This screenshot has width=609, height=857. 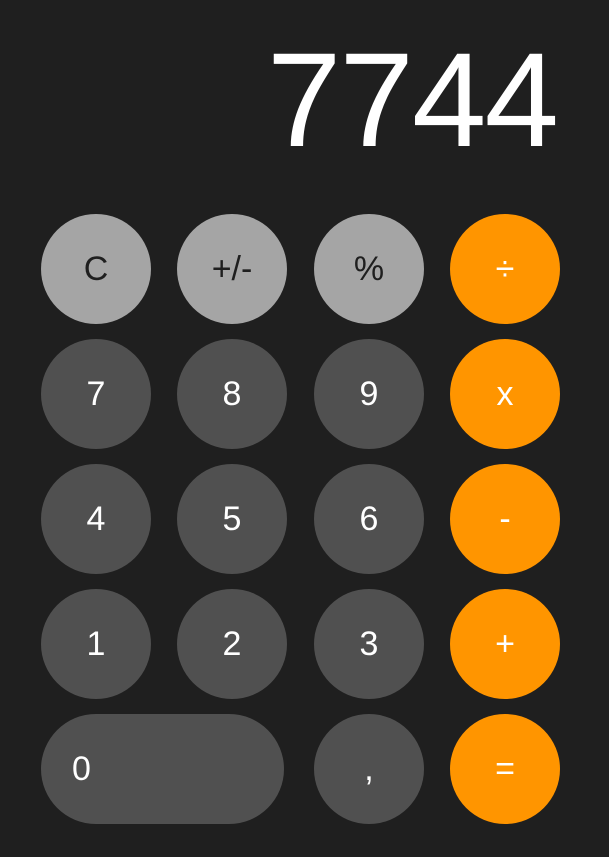 What do you see at coordinates (96, 644) in the screenshot?
I see `digit-1-button: 1` at bounding box center [96, 644].